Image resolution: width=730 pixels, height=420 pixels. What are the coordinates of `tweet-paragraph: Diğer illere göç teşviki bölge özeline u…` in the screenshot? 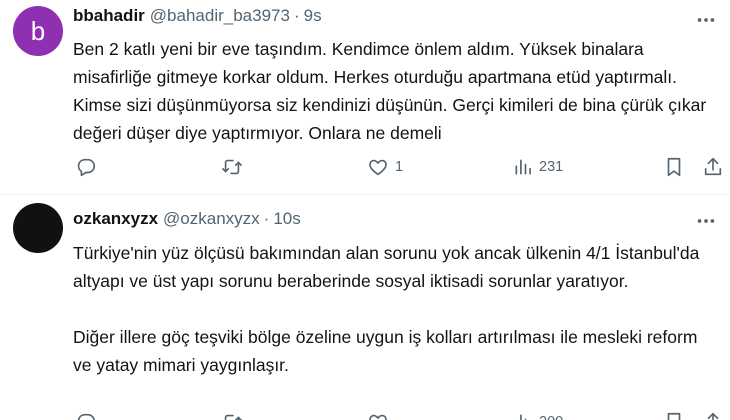 It's located at (385, 351).